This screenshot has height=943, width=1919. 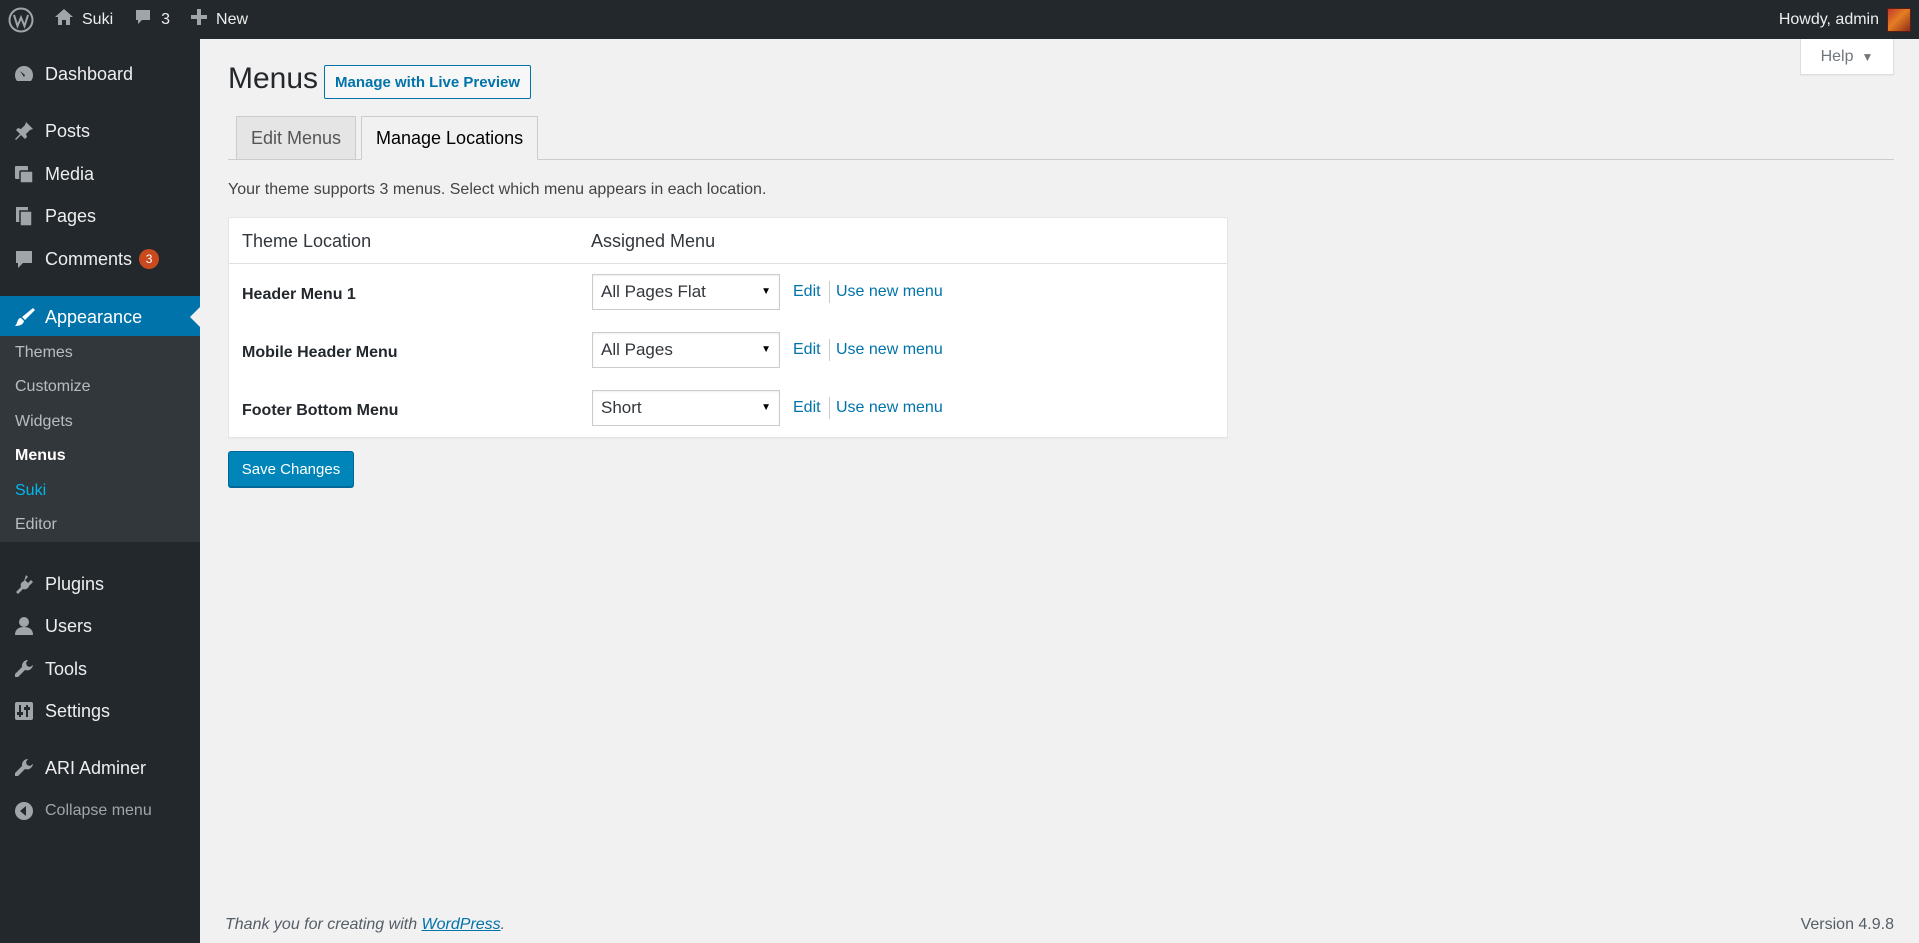 I want to click on sidebar-item-ari-adminer: ARI Adminer, so click(x=100, y=768).